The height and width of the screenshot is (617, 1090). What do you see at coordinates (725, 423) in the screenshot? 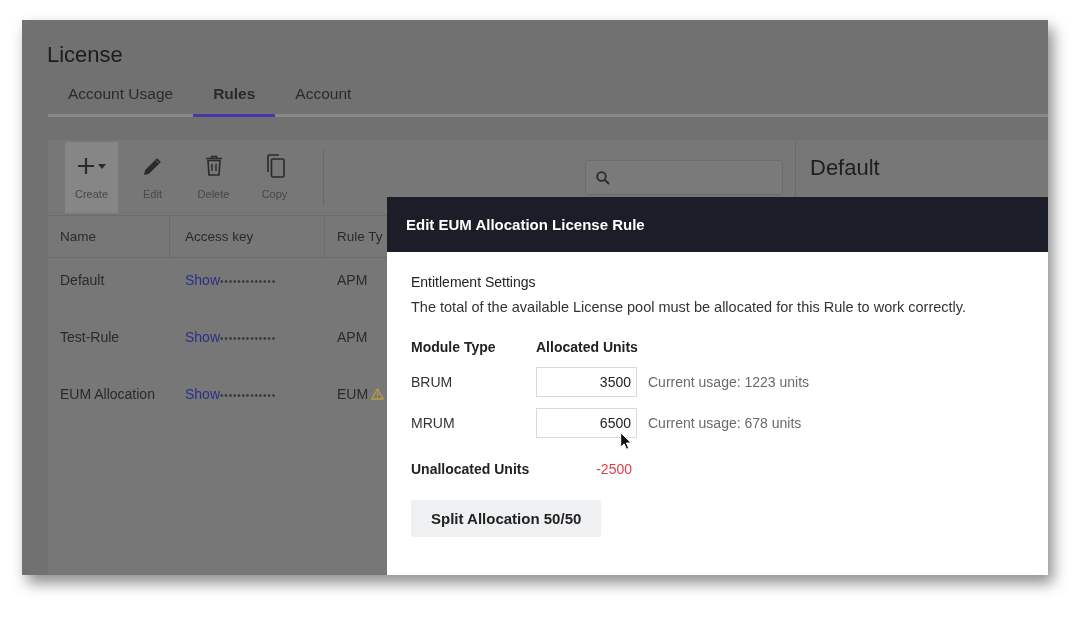
I see `usage-text: Current usage: 678 units` at bounding box center [725, 423].